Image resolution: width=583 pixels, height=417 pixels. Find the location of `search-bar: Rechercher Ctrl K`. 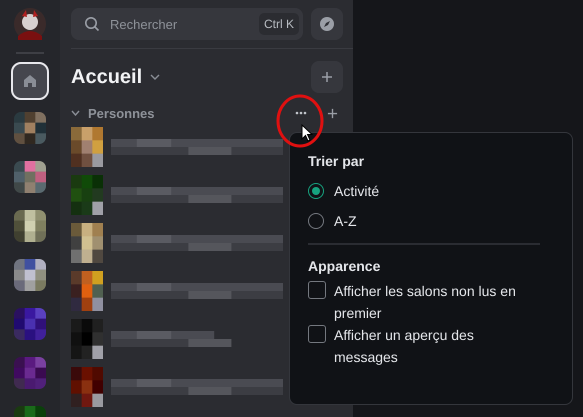

search-bar: Rechercher Ctrl K is located at coordinates (187, 24).